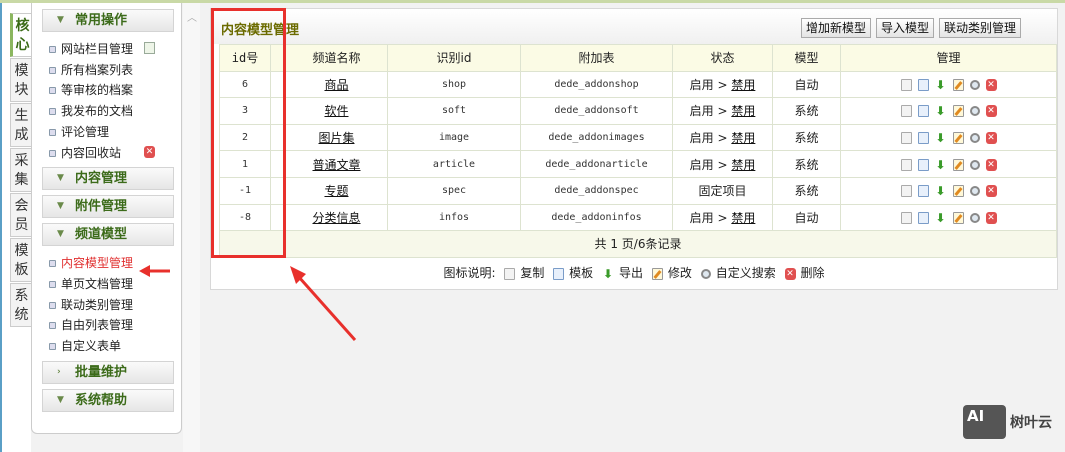  I want to click on logo-text: 树叶云, so click(1031, 423).